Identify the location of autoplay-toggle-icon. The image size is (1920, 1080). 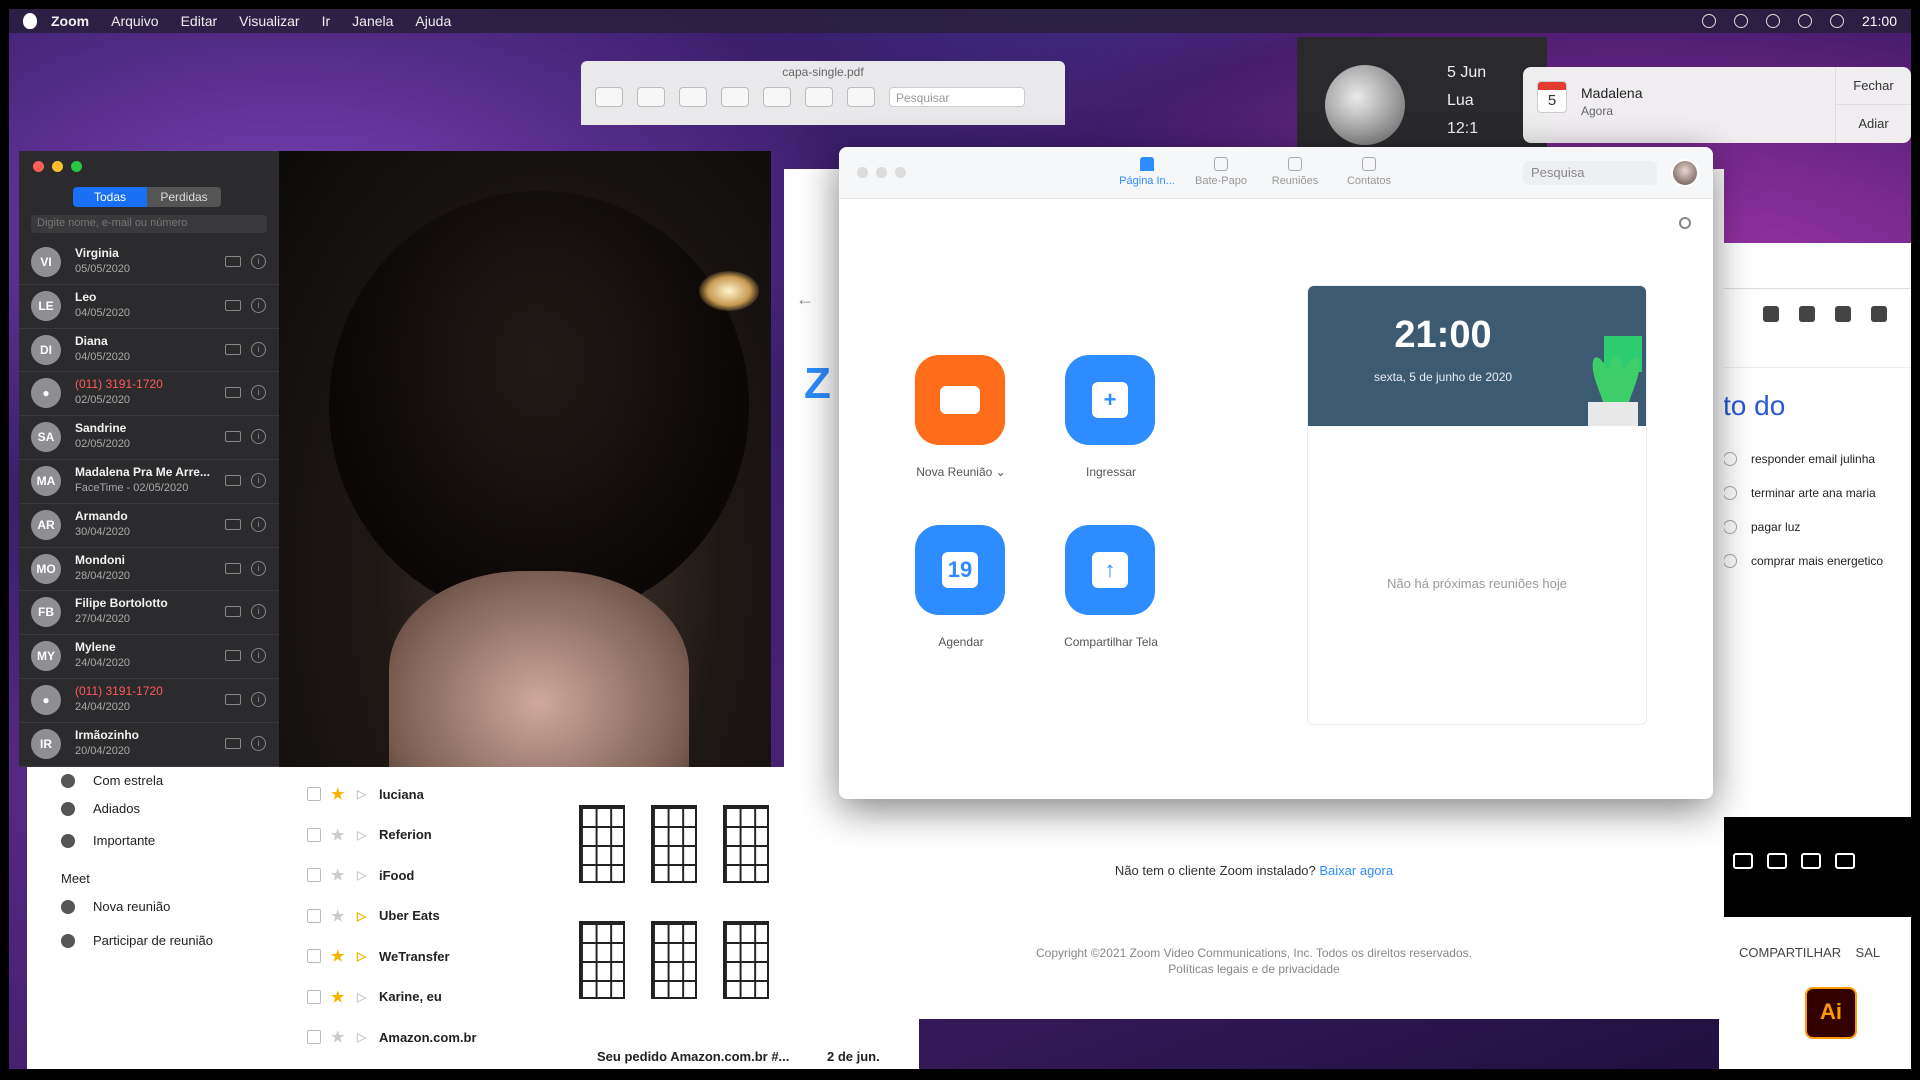
(1743, 861).